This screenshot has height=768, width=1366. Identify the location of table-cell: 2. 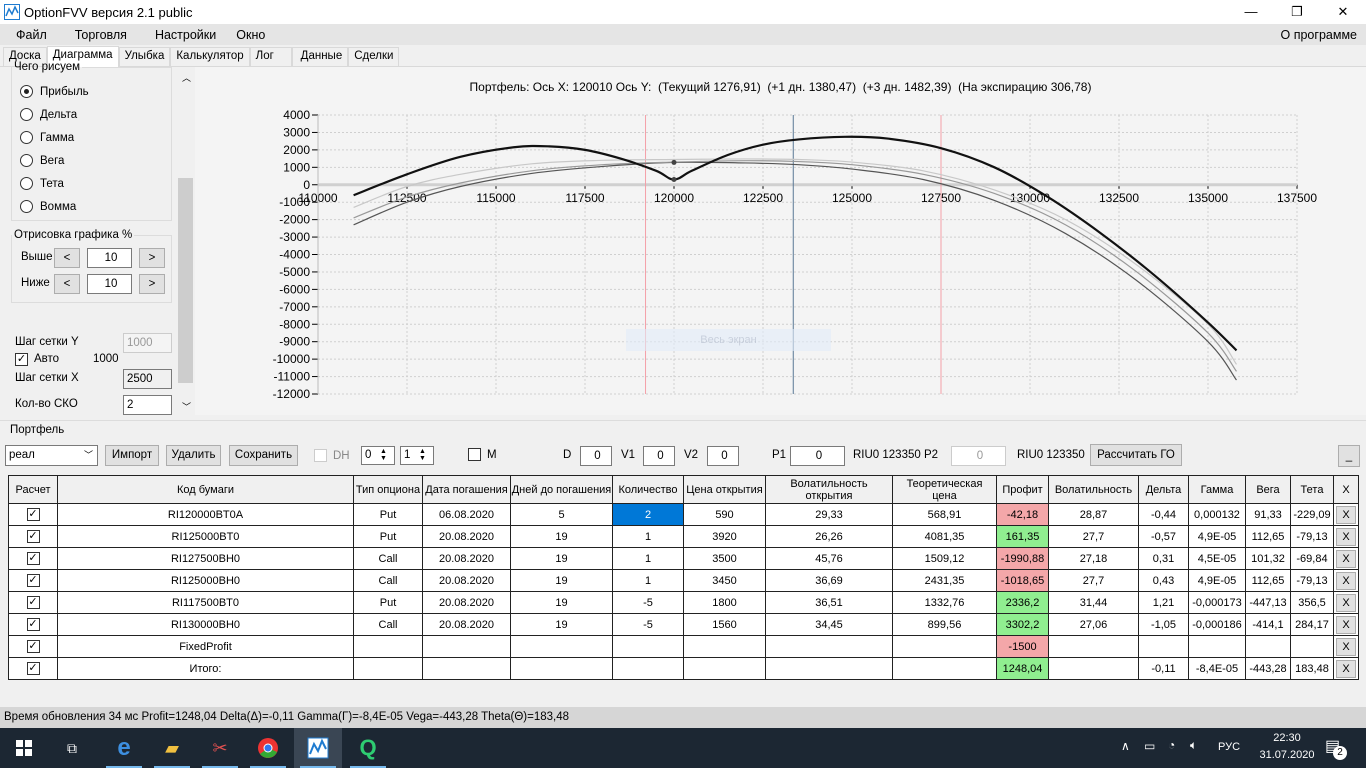
(648, 514).